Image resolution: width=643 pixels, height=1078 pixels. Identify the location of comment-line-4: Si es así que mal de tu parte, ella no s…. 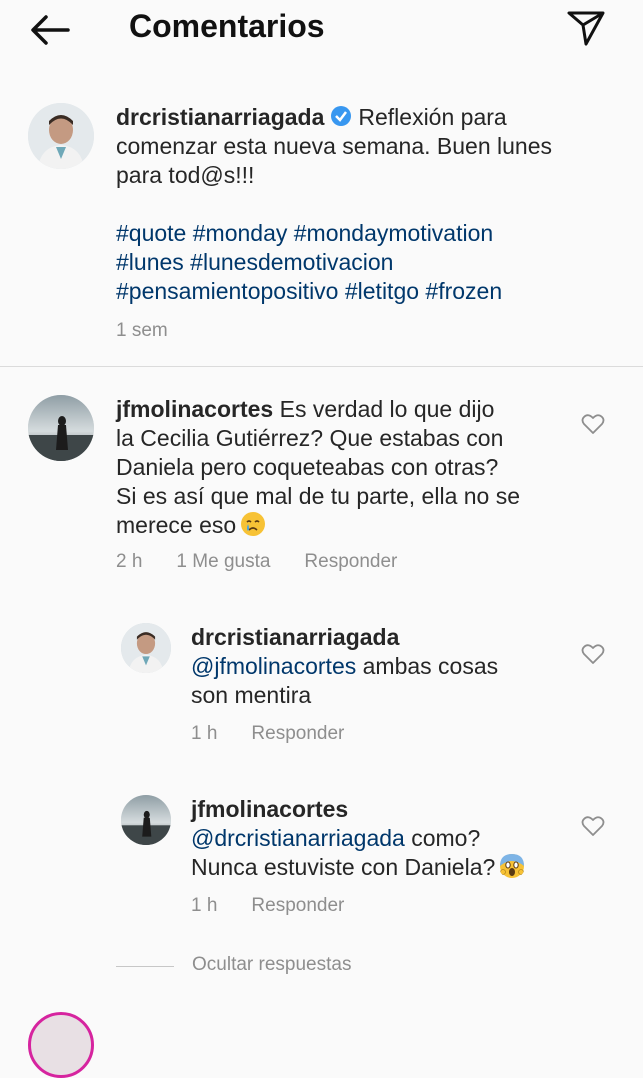
(318, 496).